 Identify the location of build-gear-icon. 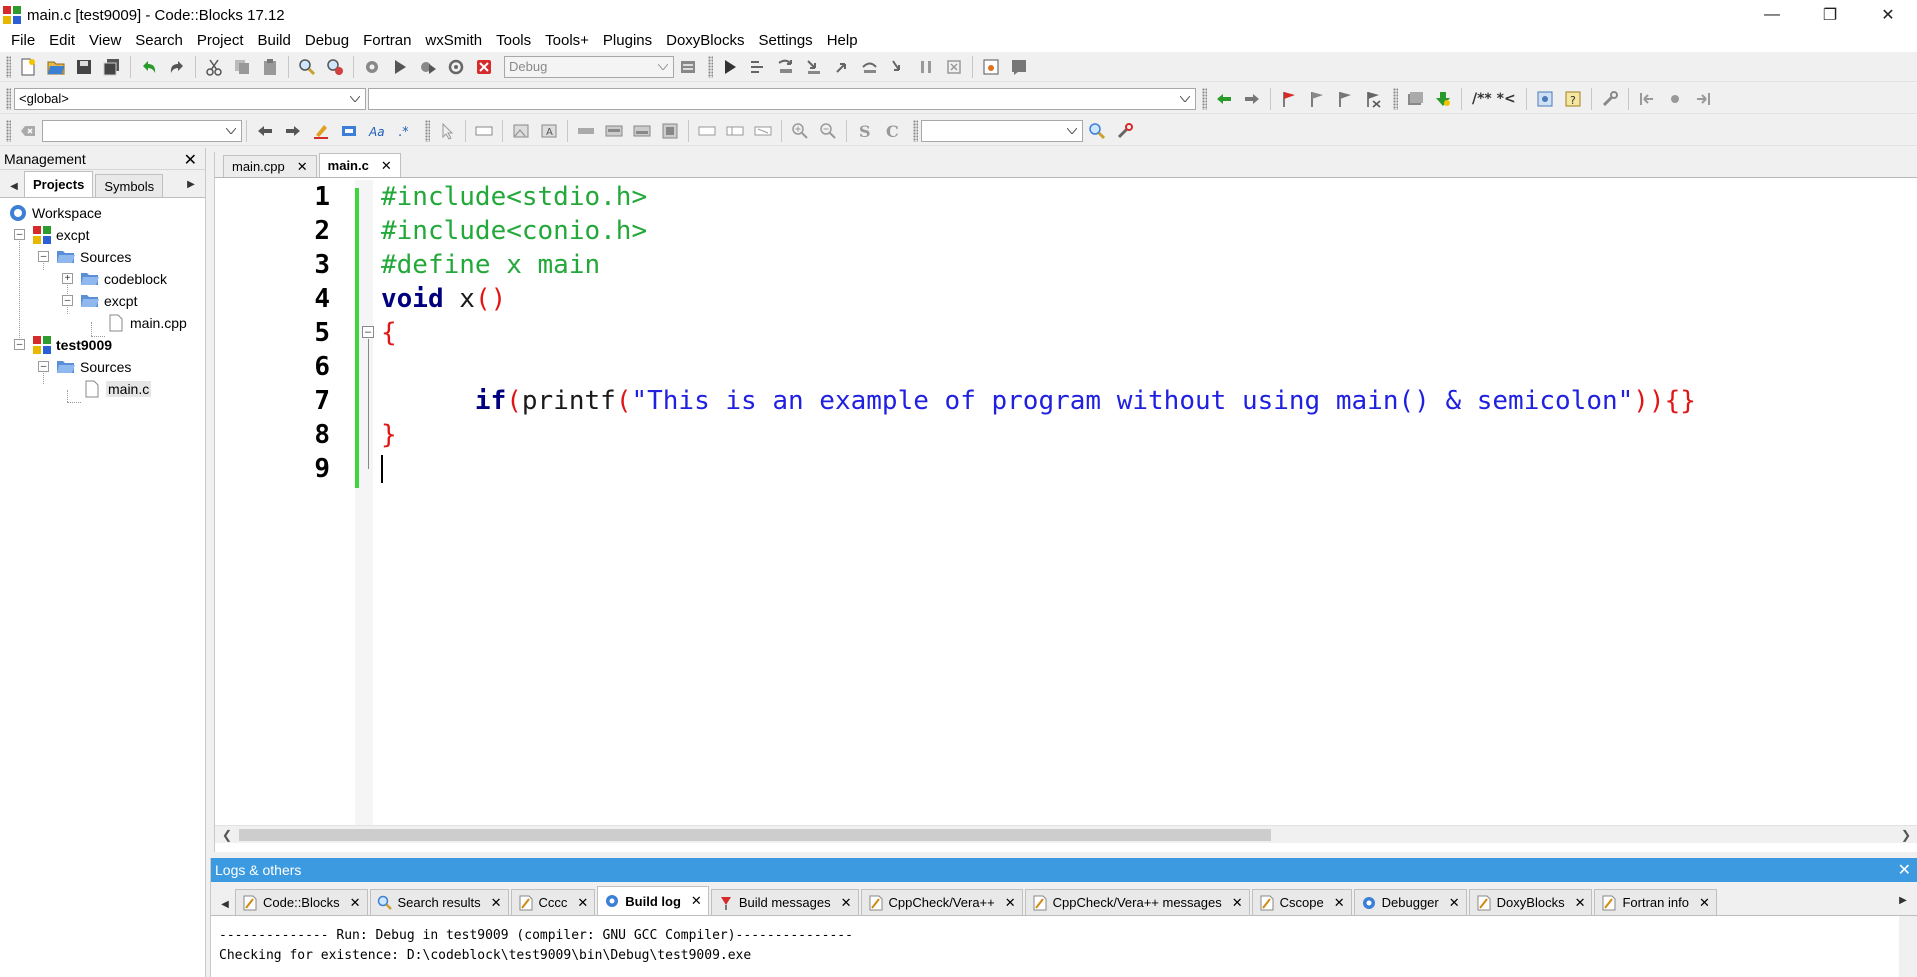
(372, 67).